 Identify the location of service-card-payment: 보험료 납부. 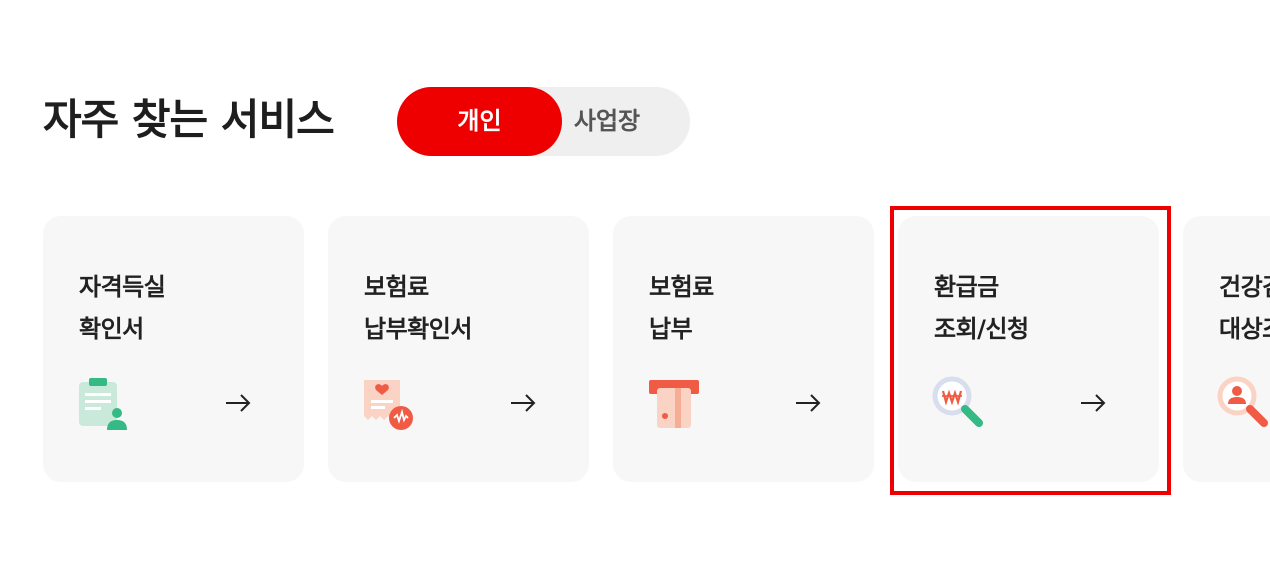
(743, 349).